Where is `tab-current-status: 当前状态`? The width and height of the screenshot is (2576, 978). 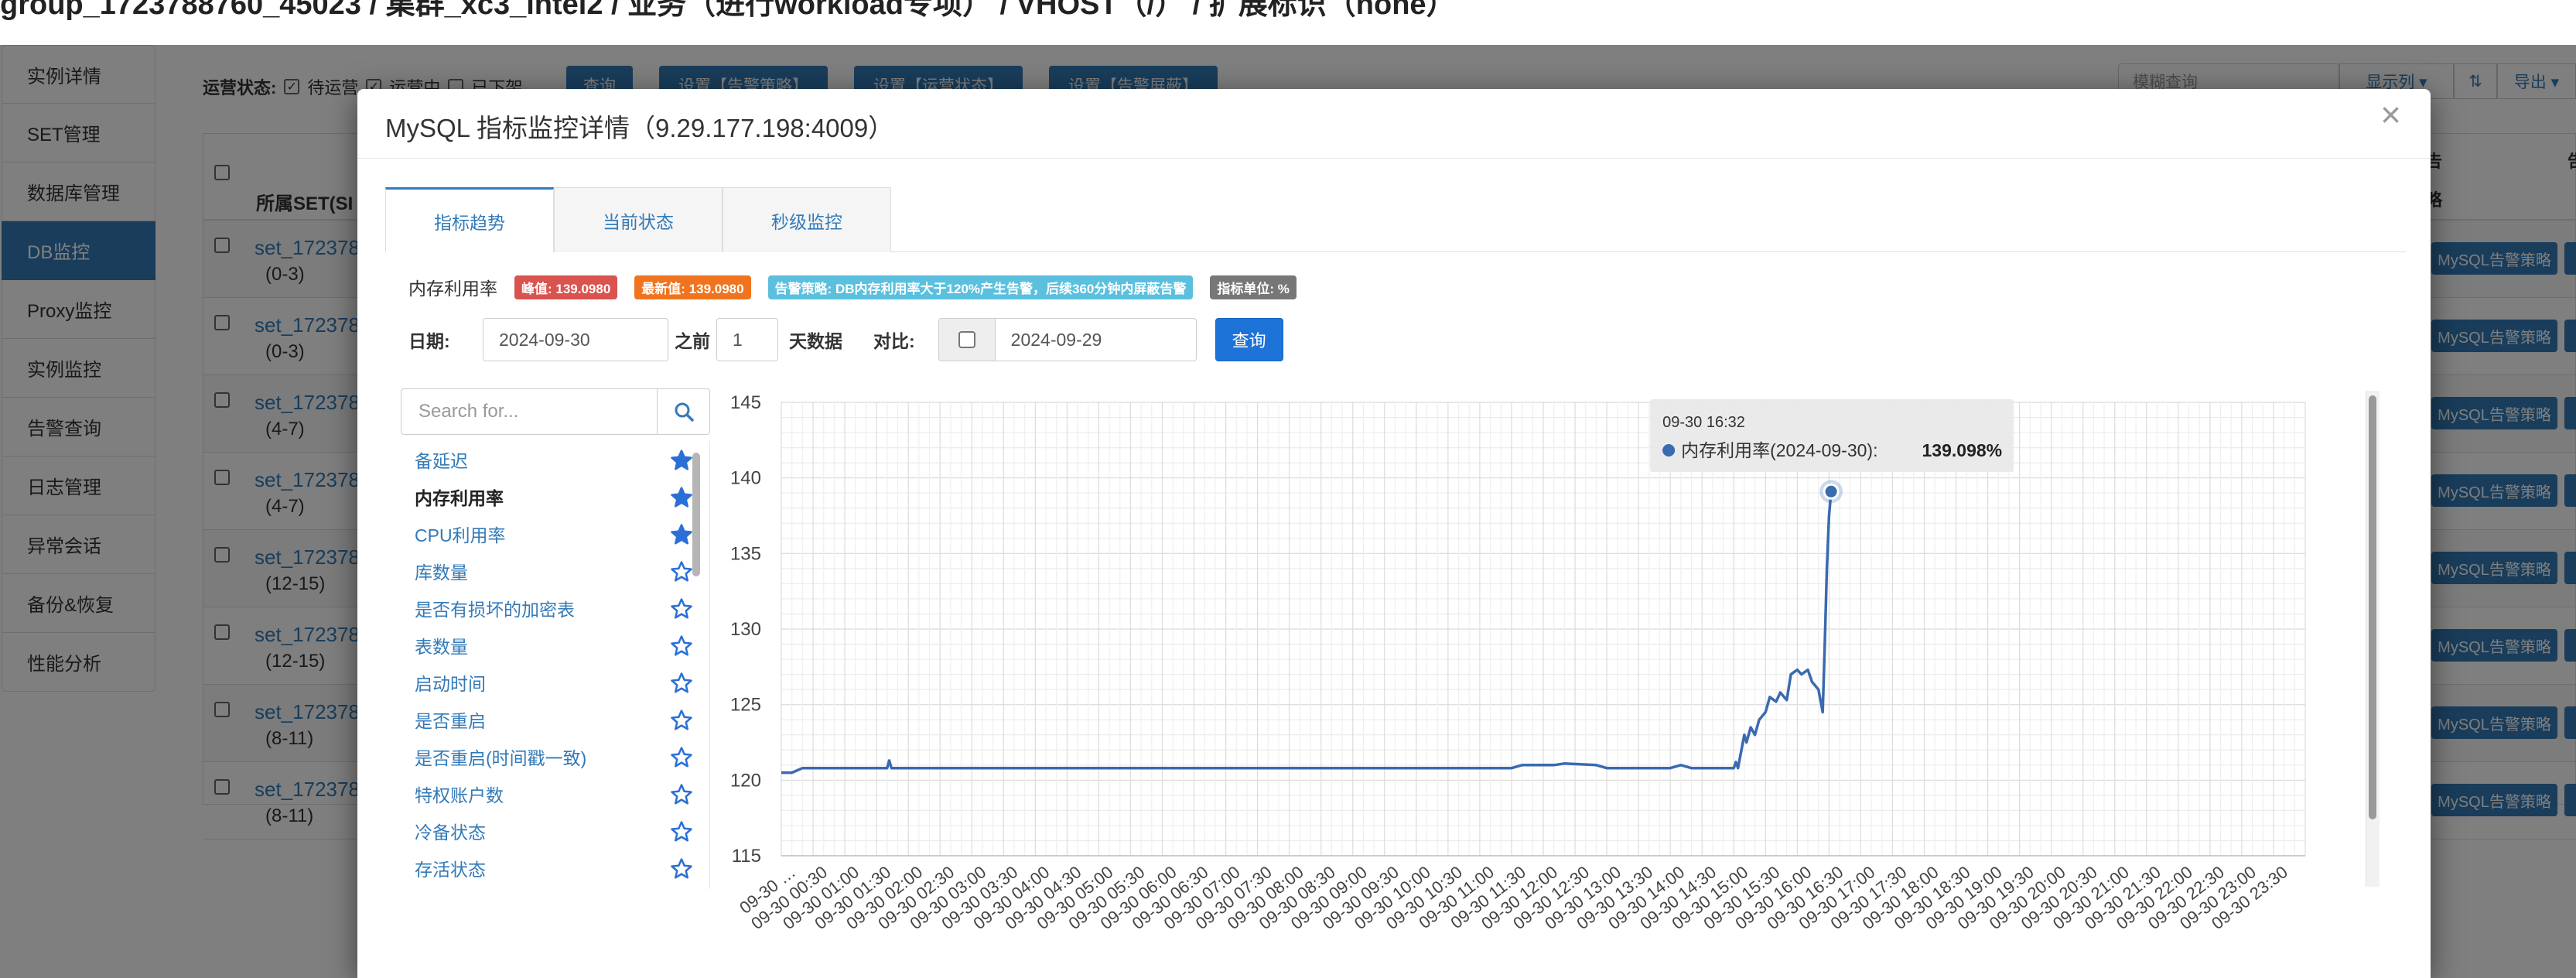 tab-current-status: 当前状态 is located at coordinates (638, 220).